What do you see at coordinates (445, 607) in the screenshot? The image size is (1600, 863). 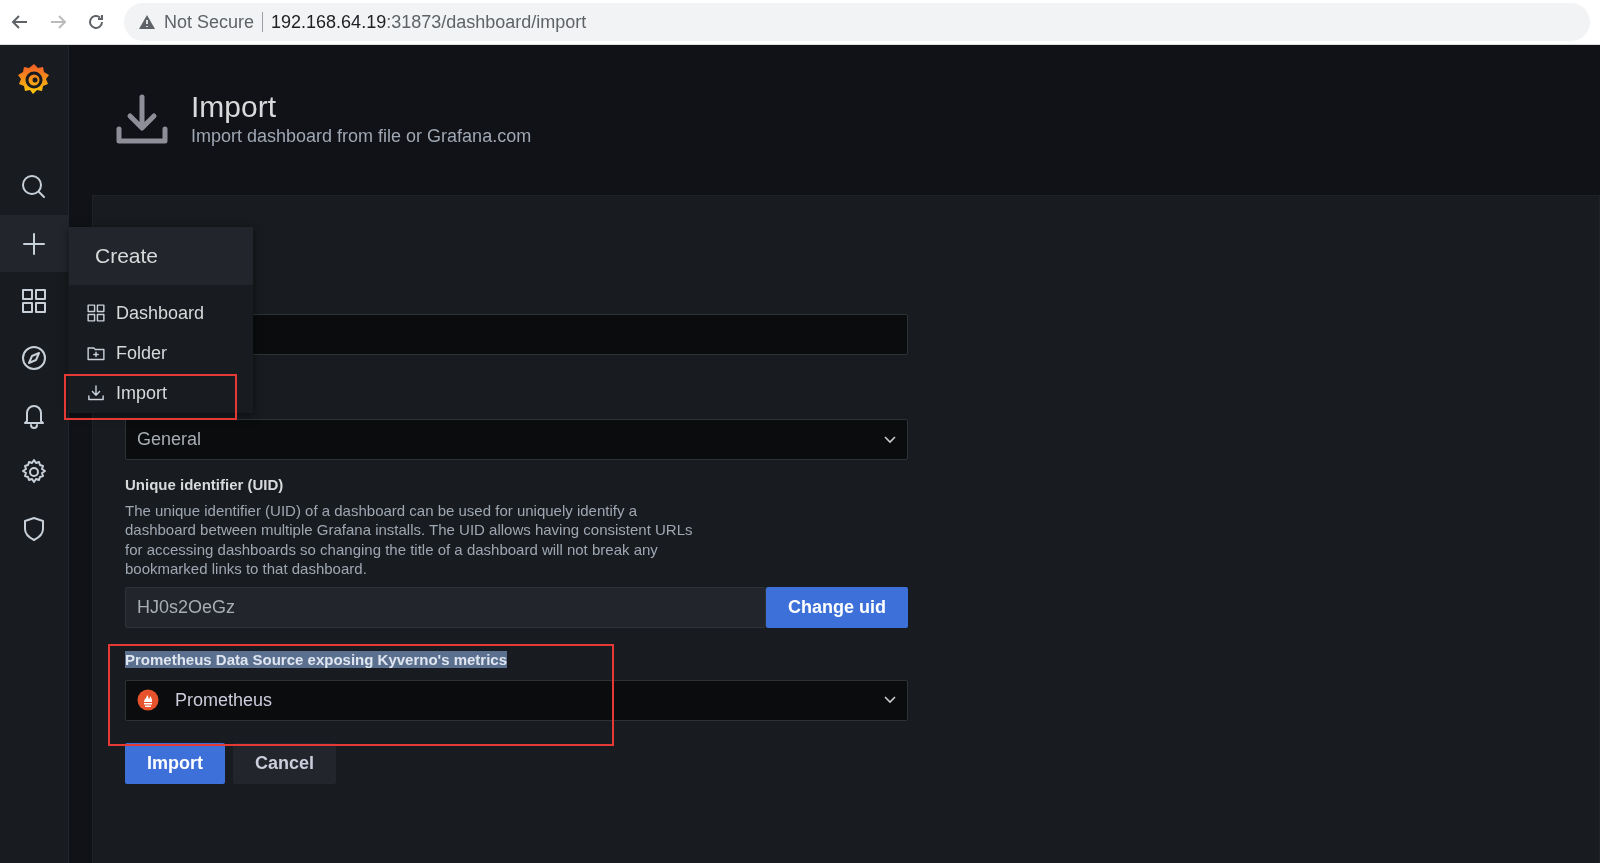 I see `uid-input-field: HJ0s2OeGz` at bounding box center [445, 607].